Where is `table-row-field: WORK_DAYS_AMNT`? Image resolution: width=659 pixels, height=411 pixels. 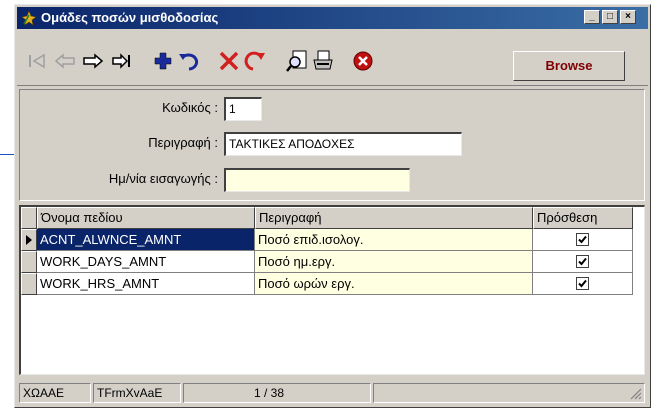 table-row-field: WORK_DAYS_AMNT is located at coordinates (146, 262).